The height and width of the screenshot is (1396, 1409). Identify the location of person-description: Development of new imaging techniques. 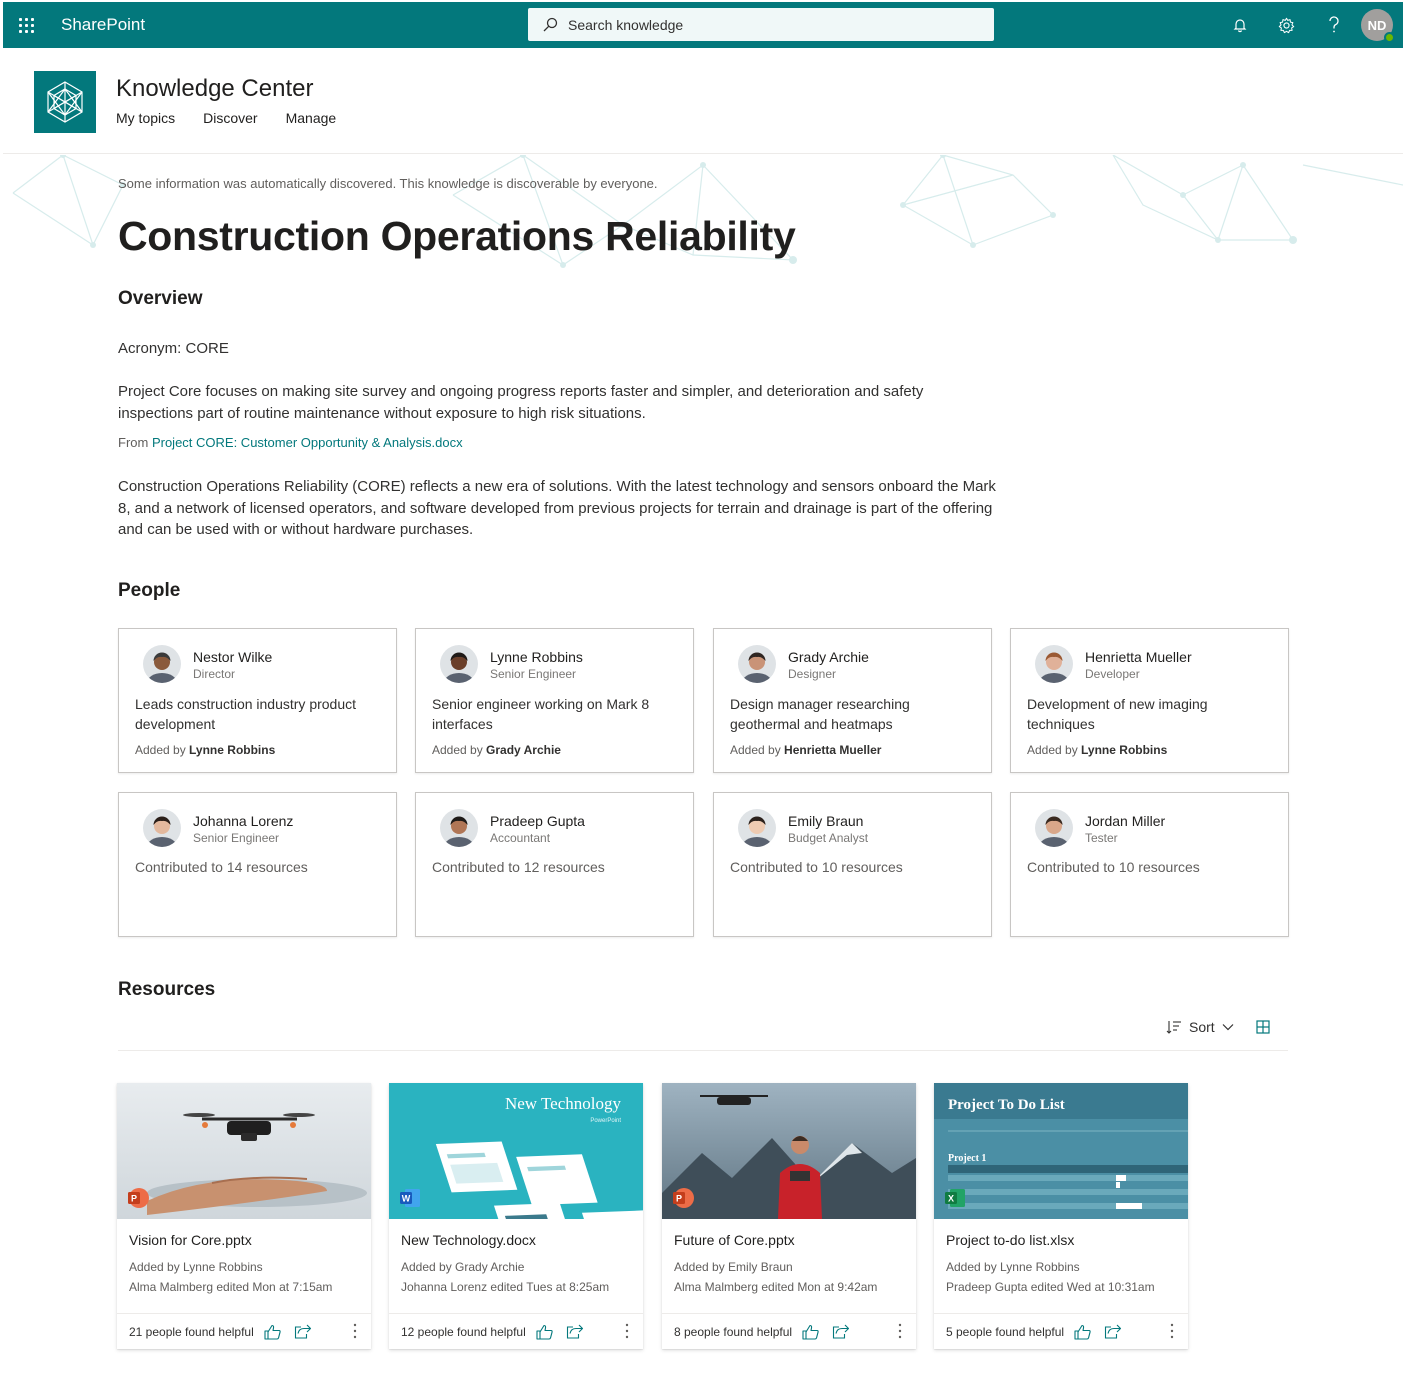
(1117, 714).